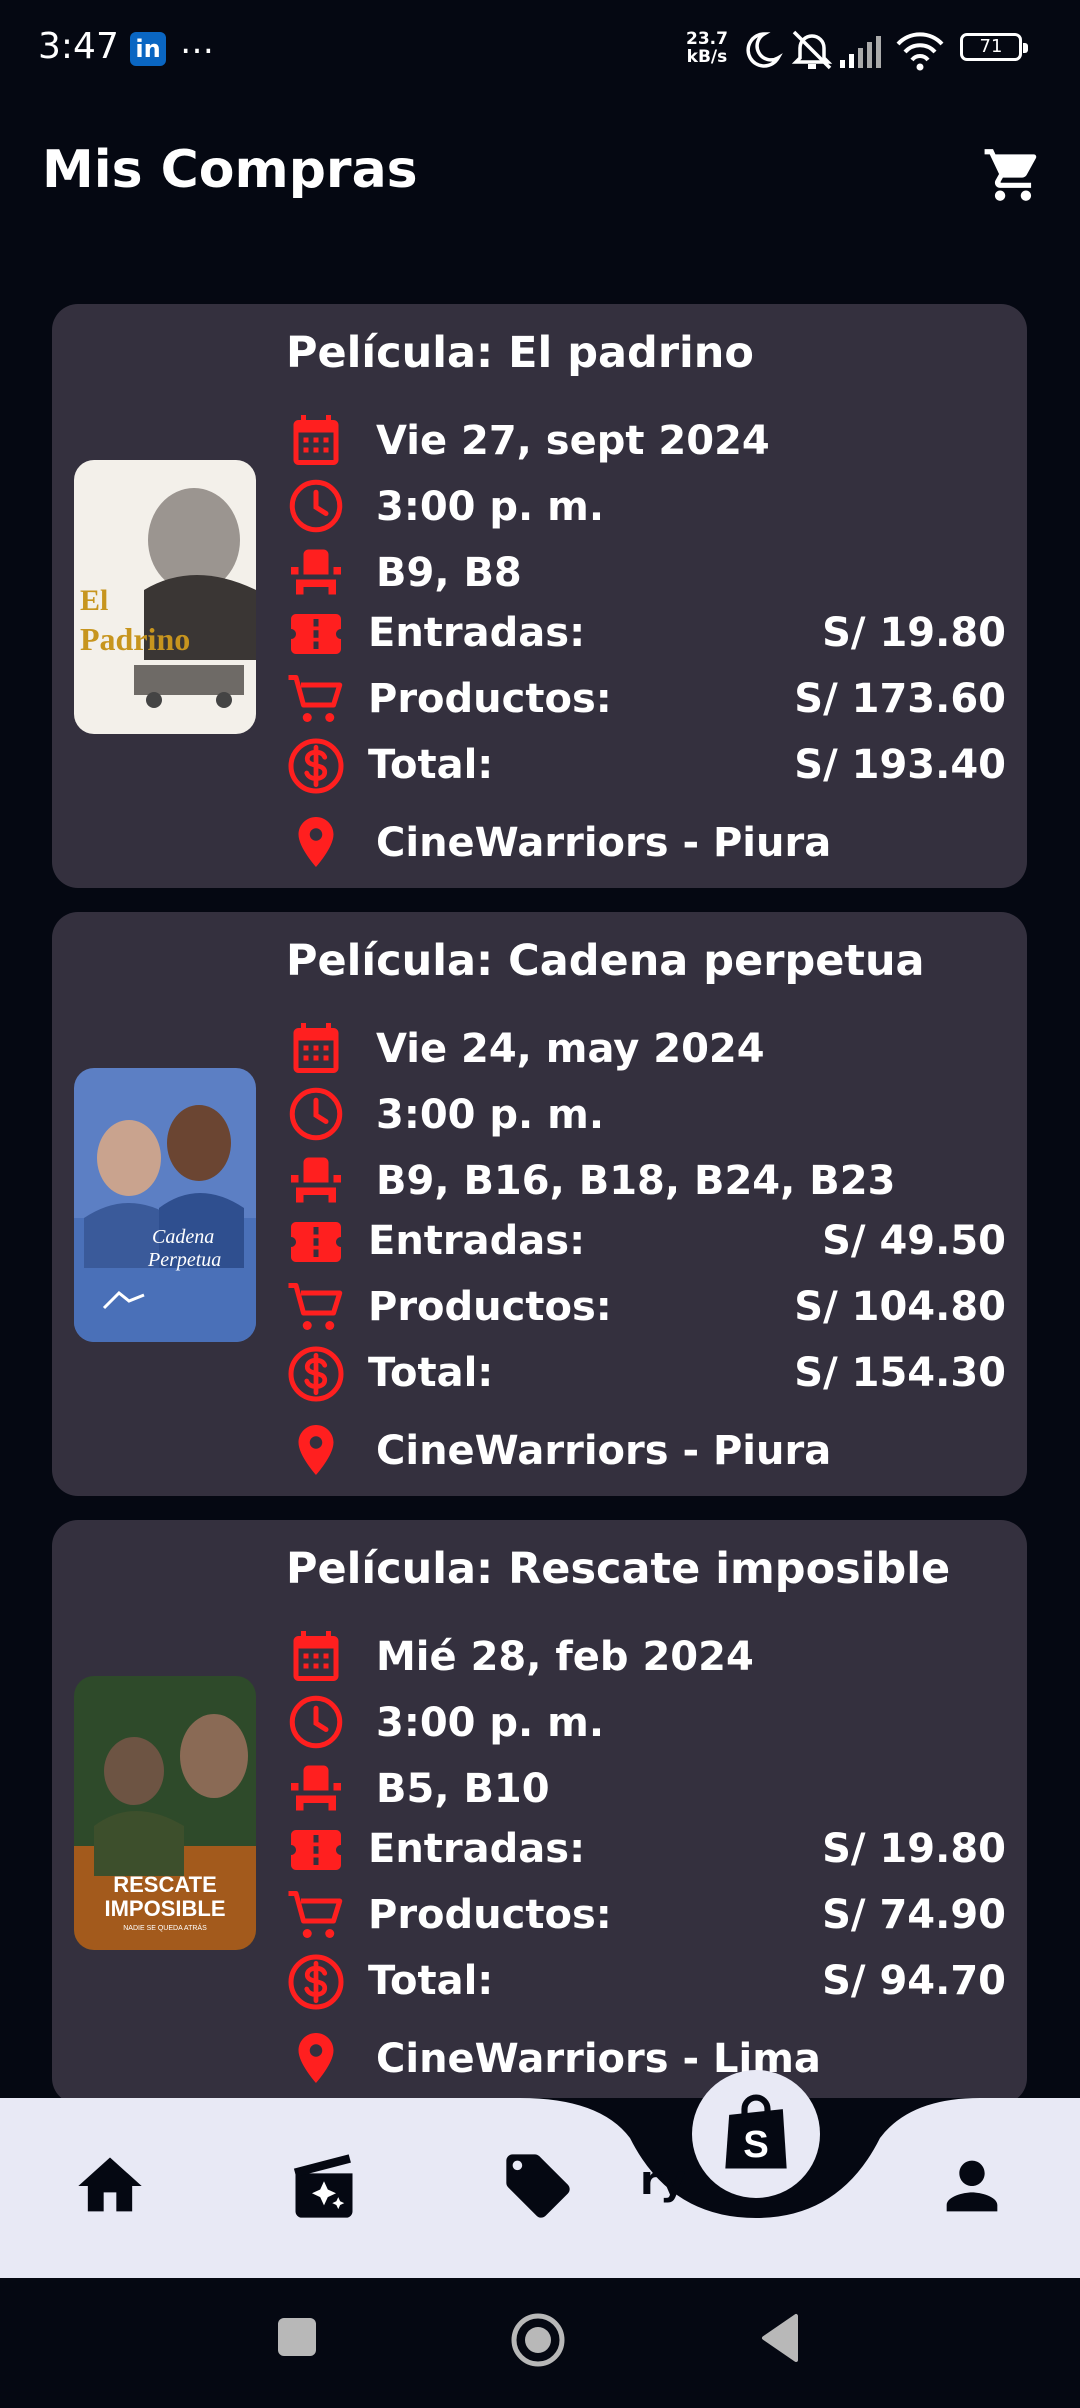 The width and height of the screenshot is (1080, 2408). What do you see at coordinates (646, 2058) in the screenshot?
I see `location-row: CineWarriors - Lima` at bounding box center [646, 2058].